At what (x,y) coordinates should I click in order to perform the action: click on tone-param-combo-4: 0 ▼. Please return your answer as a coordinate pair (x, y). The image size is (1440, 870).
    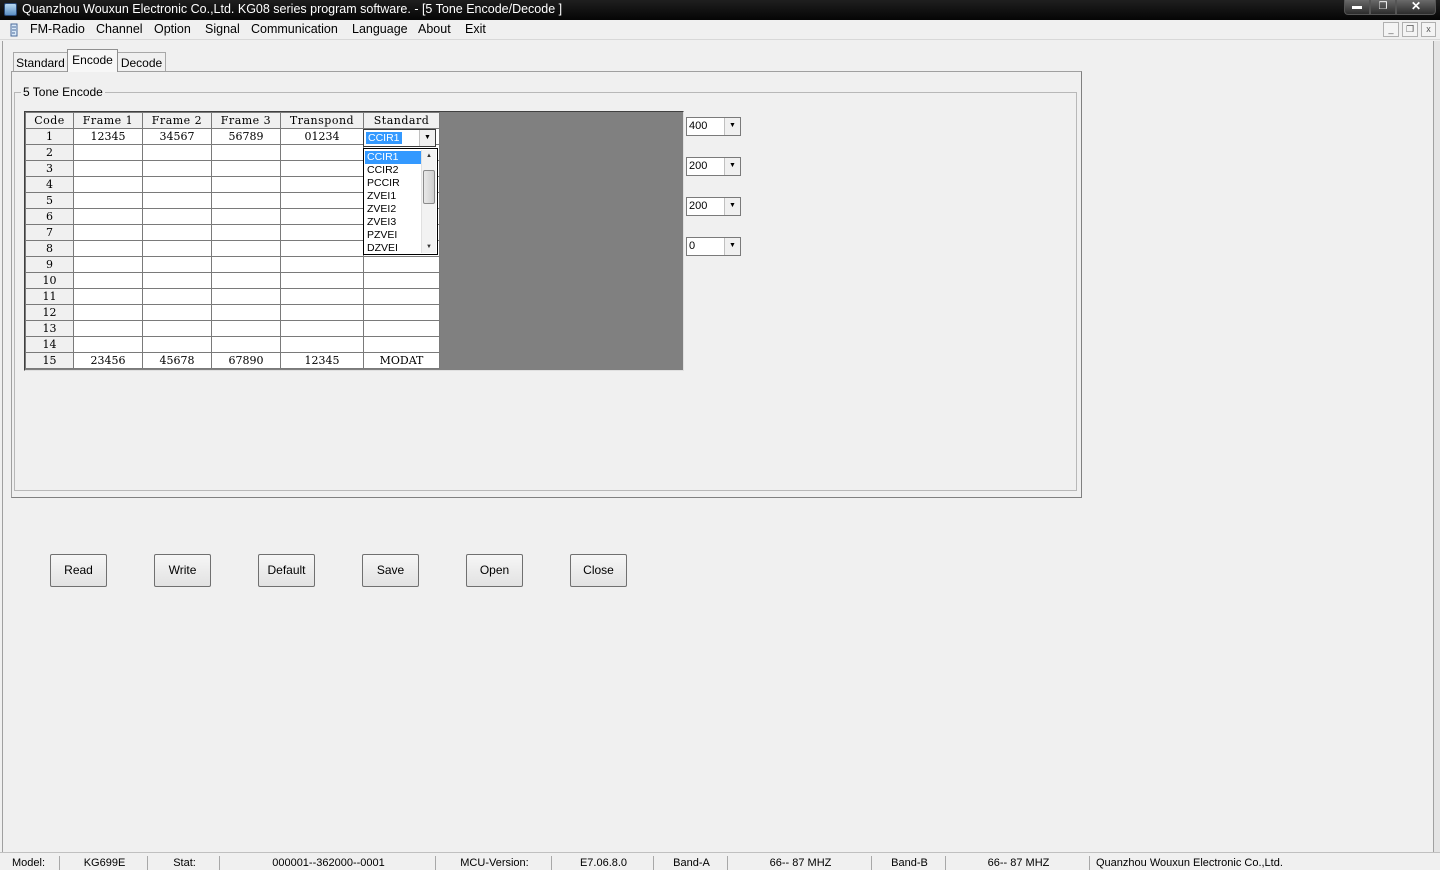
    Looking at the image, I should click on (713, 246).